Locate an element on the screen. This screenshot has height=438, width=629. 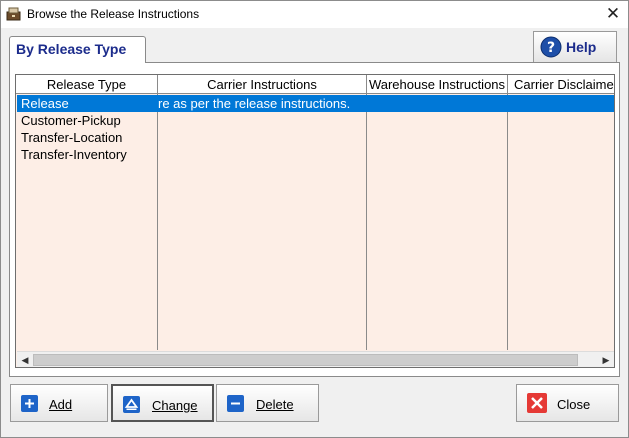
cell-release-type: Customer-Pickup is located at coordinates (71, 120).